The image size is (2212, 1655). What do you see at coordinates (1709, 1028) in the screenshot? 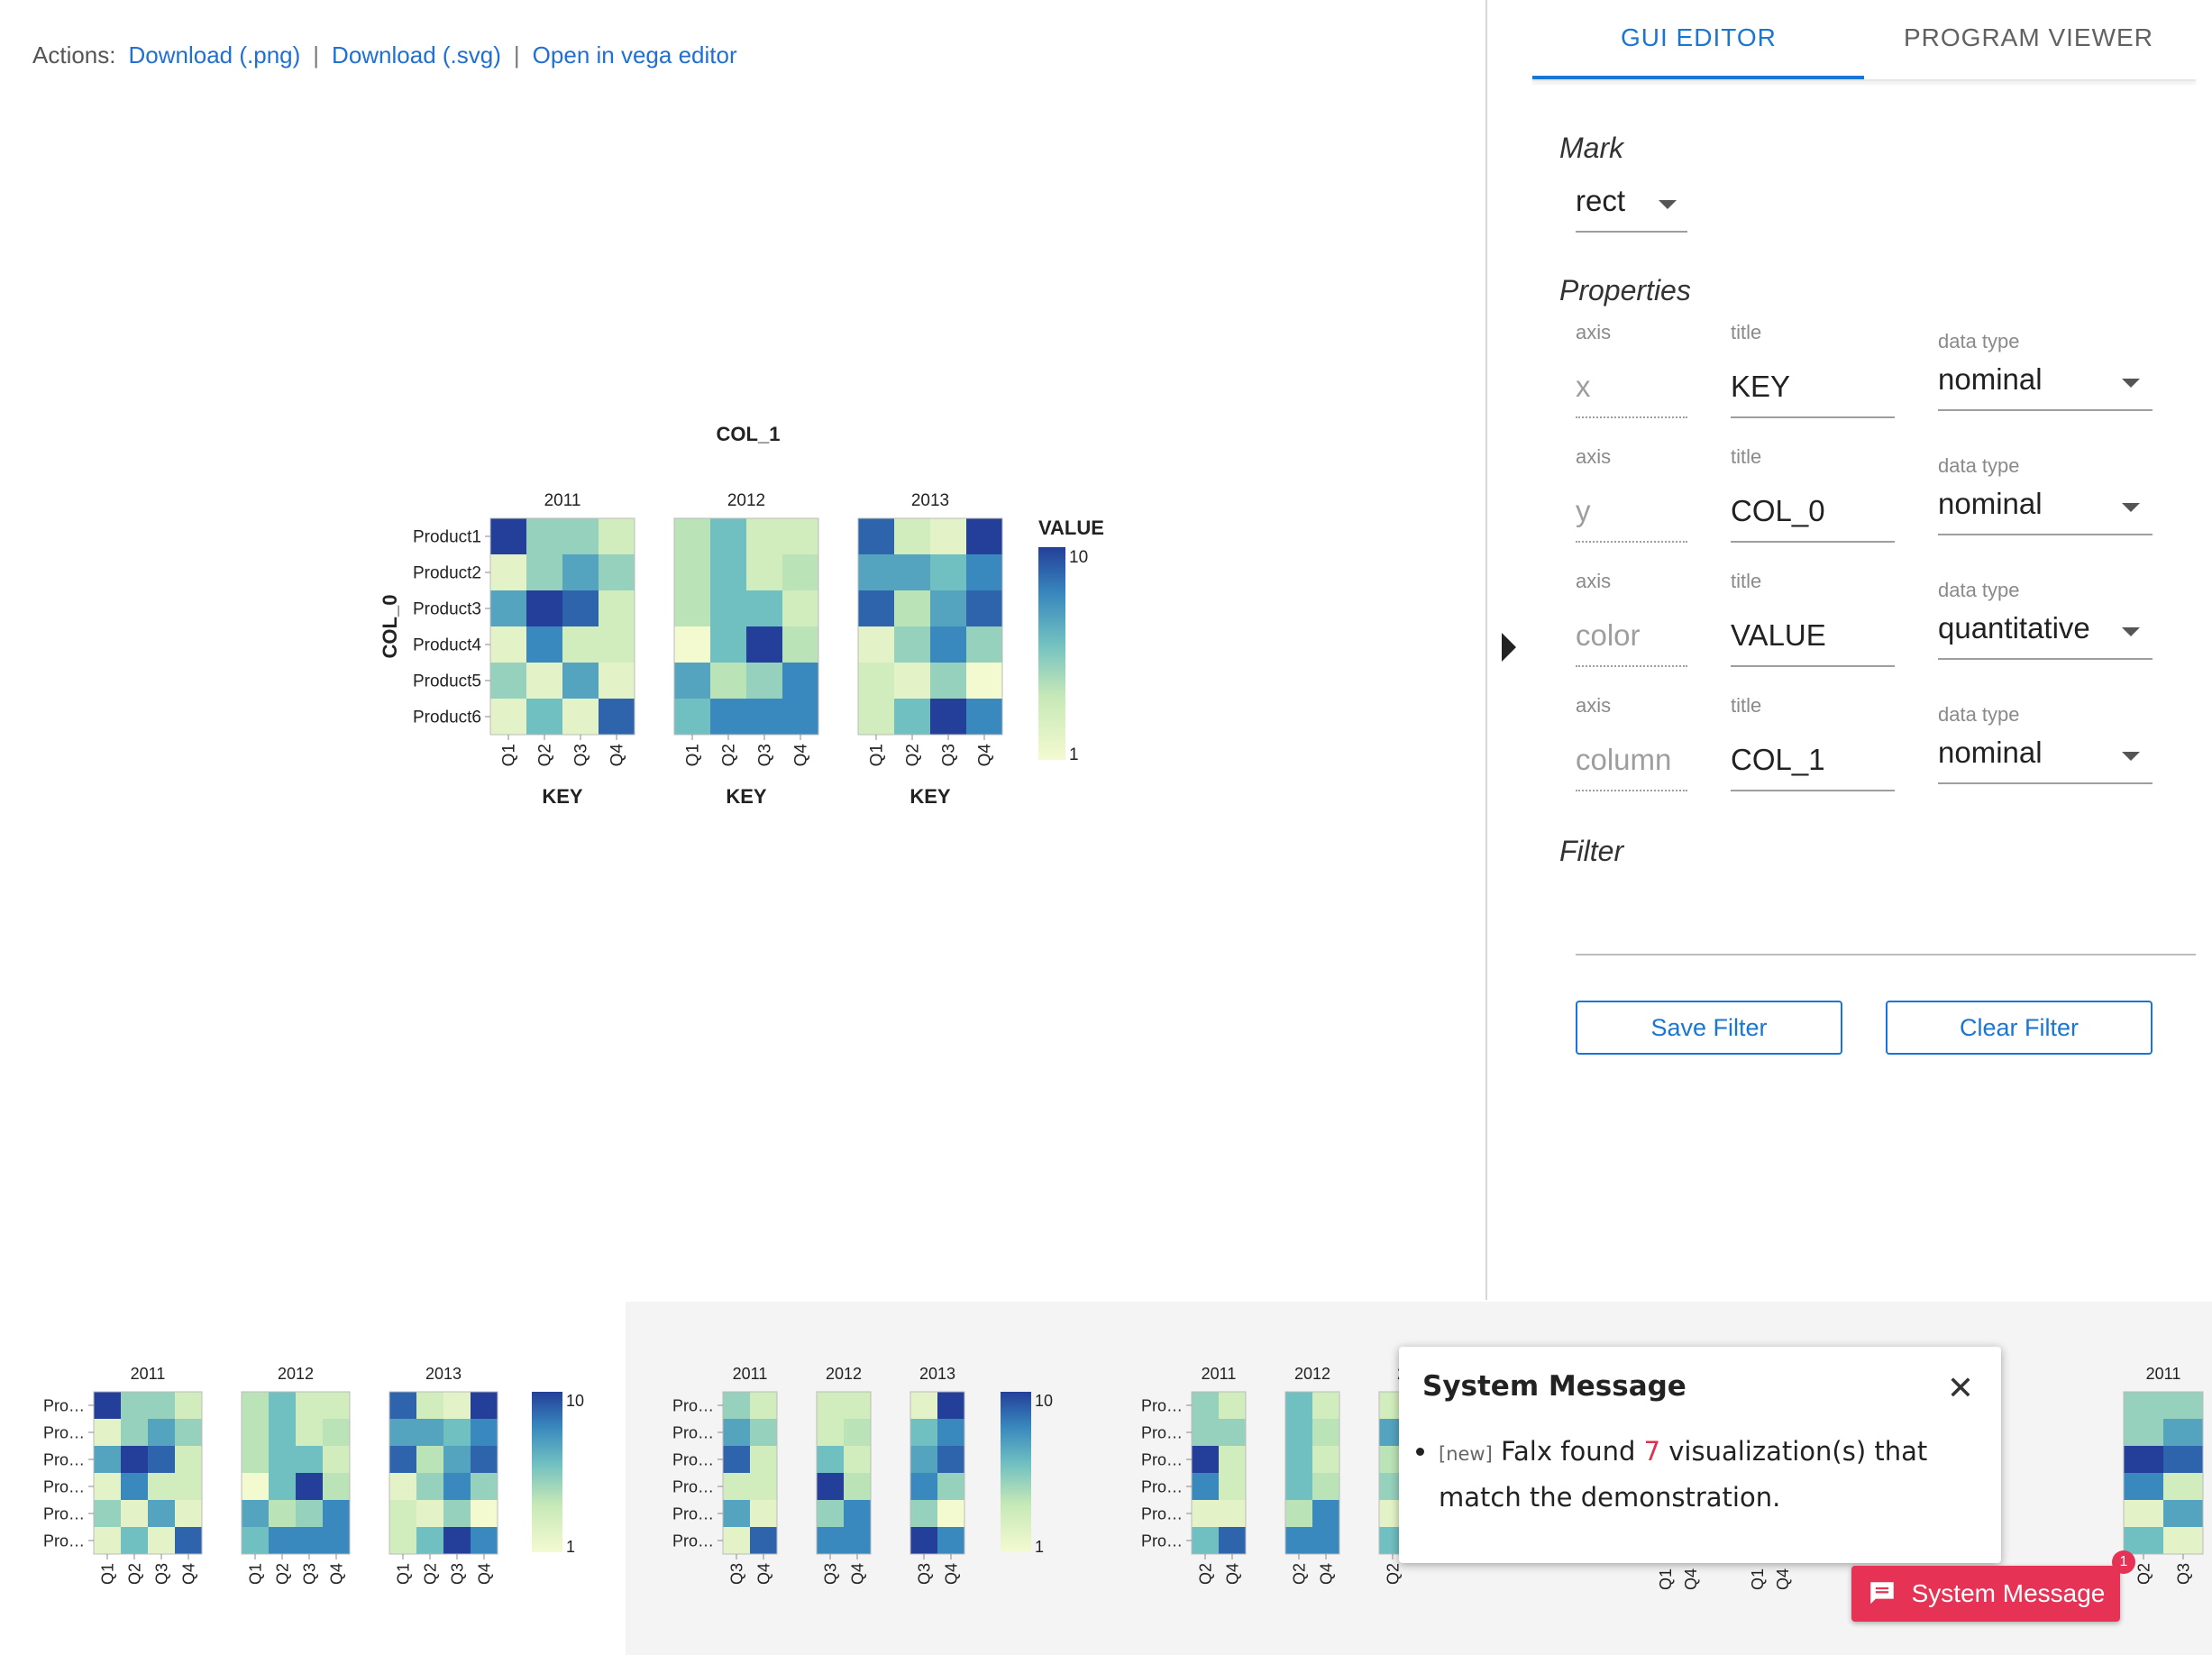
I see `save-filter-button: Save Filter` at bounding box center [1709, 1028].